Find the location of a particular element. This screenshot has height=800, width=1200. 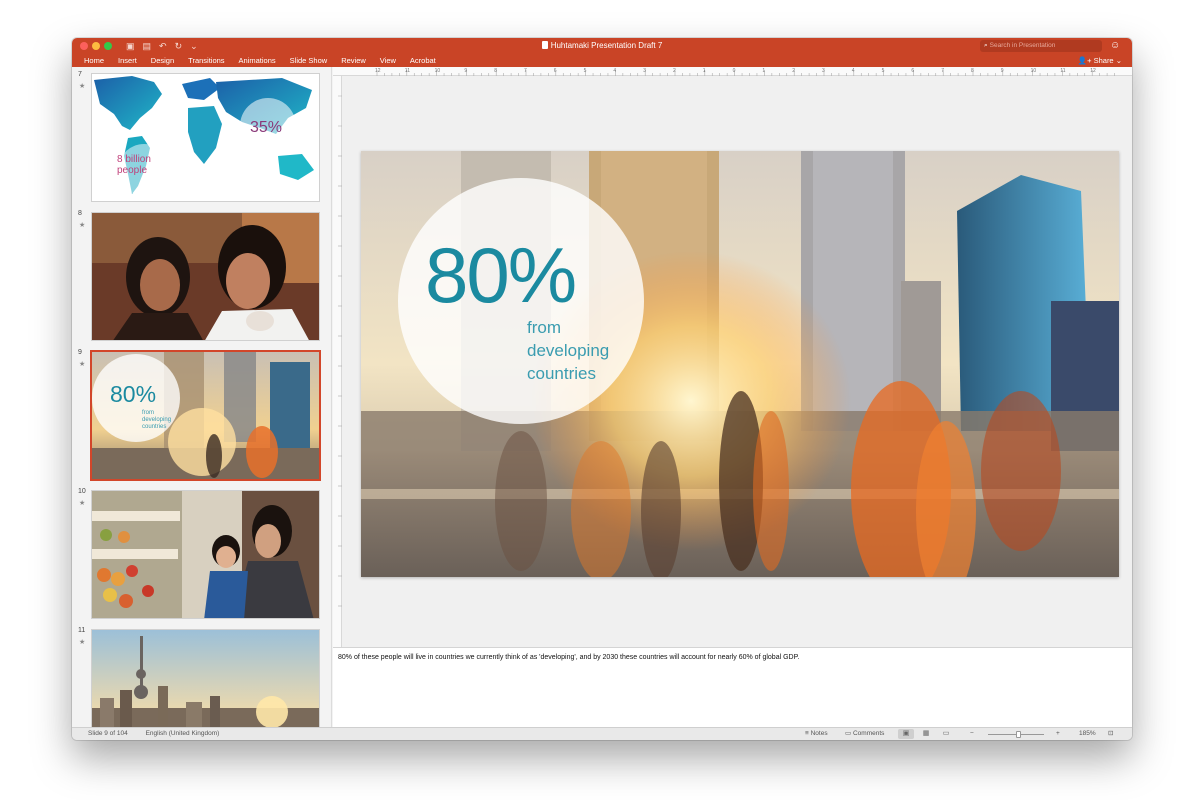

zoom-slider-knob is located at coordinates (1018, 734).